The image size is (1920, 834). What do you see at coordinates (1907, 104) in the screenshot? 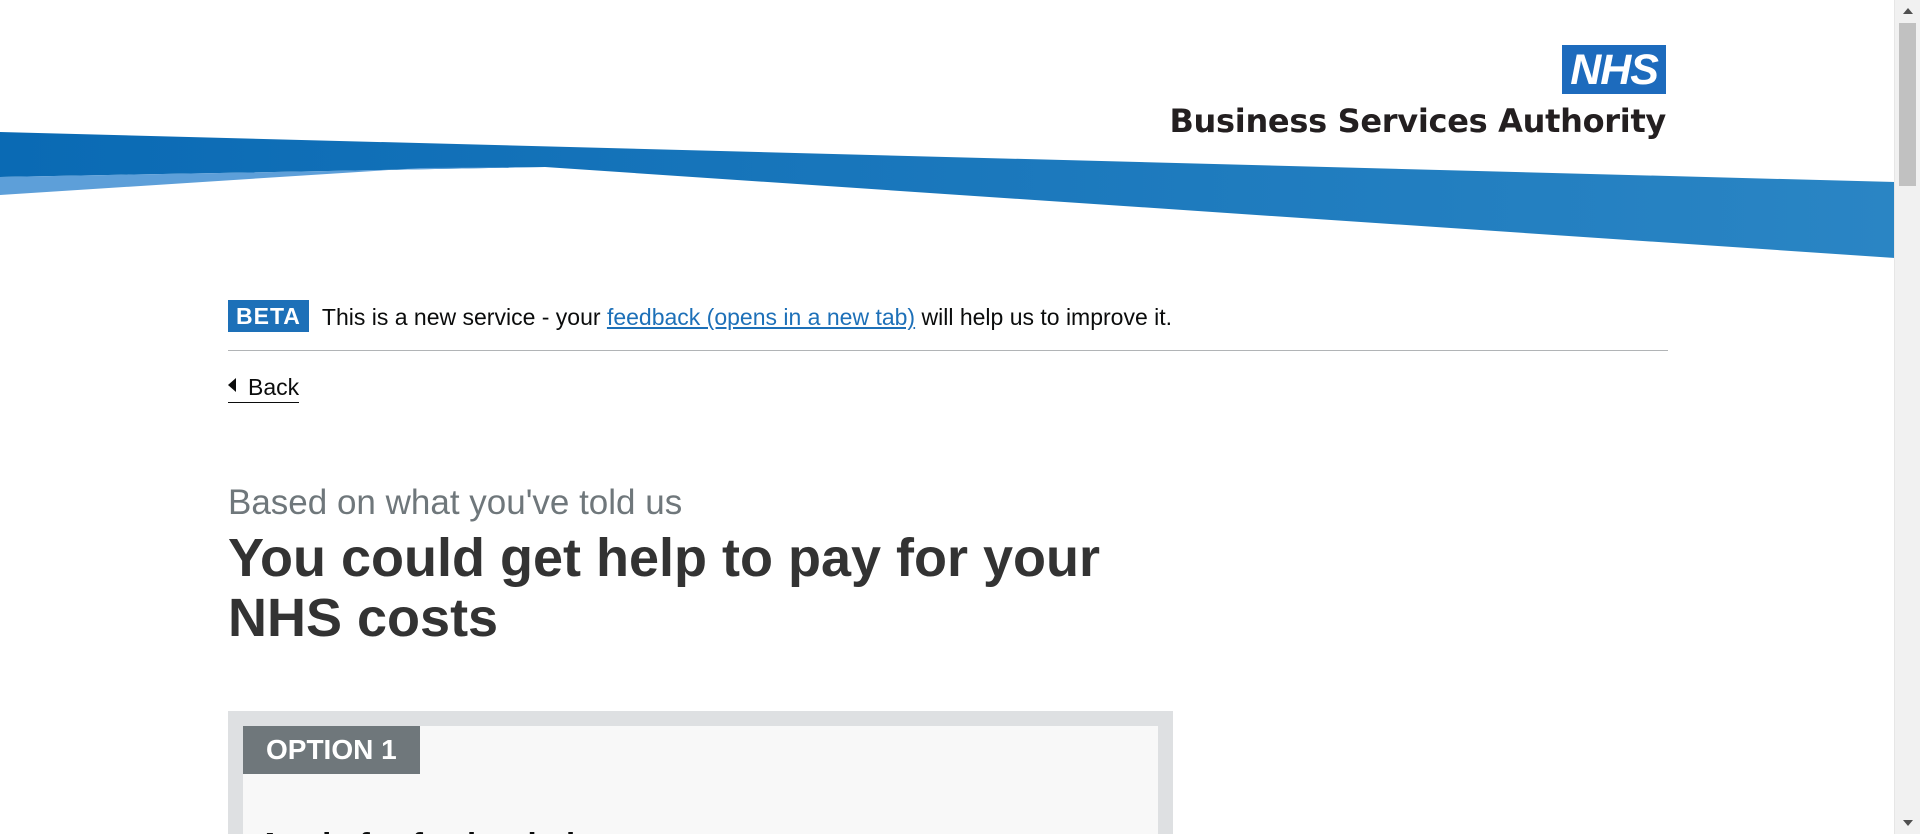
I see `scroll-thumb` at bounding box center [1907, 104].